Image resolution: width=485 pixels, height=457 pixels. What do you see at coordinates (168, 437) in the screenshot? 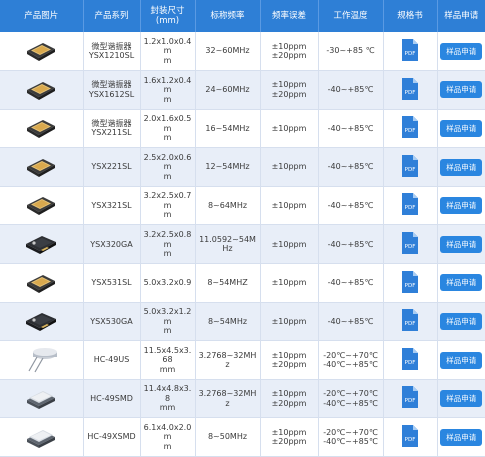
I see `package-size: 6.1x4.0x2.0m m` at bounding box center [168, 437].